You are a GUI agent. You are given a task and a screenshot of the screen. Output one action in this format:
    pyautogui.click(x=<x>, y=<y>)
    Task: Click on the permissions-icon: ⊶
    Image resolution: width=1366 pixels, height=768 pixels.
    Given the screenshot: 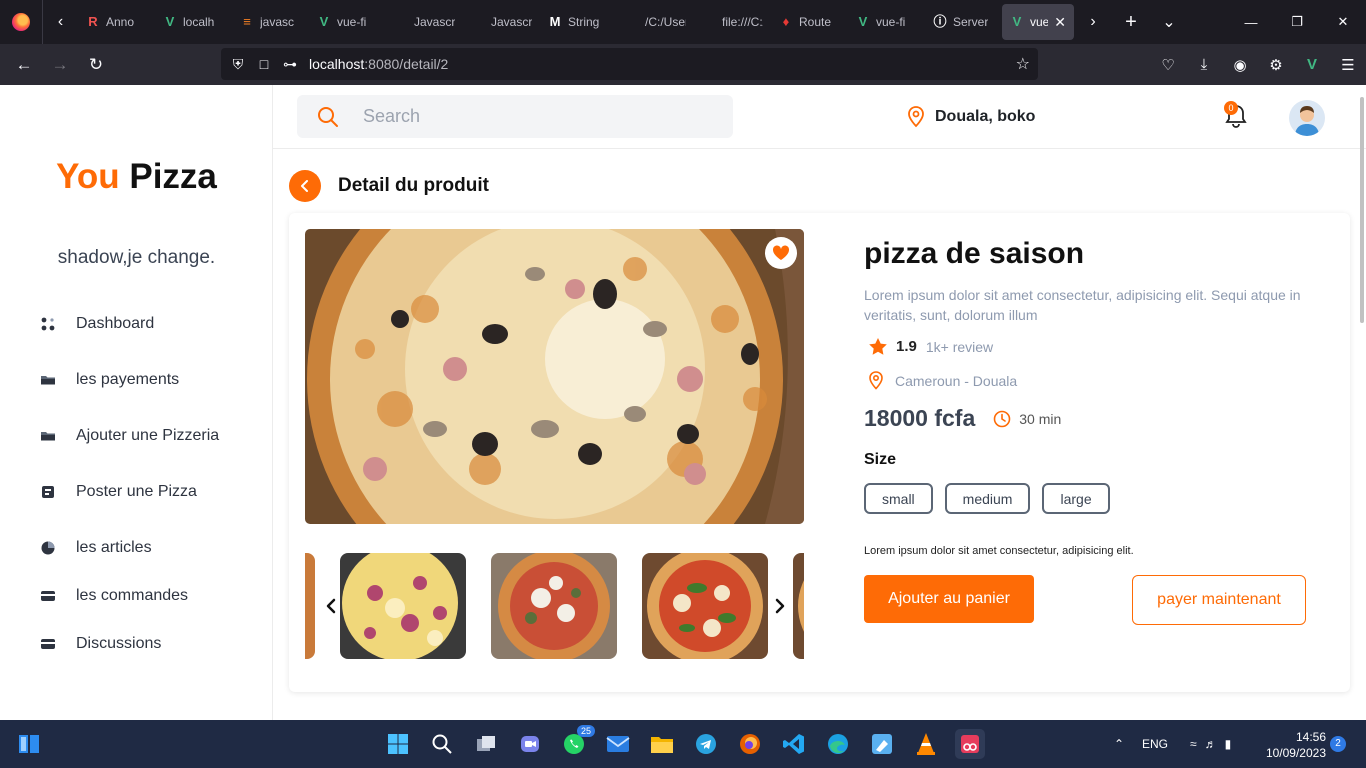 What is the action you would take?
    pyautogui.click(x=290, y=64)
    